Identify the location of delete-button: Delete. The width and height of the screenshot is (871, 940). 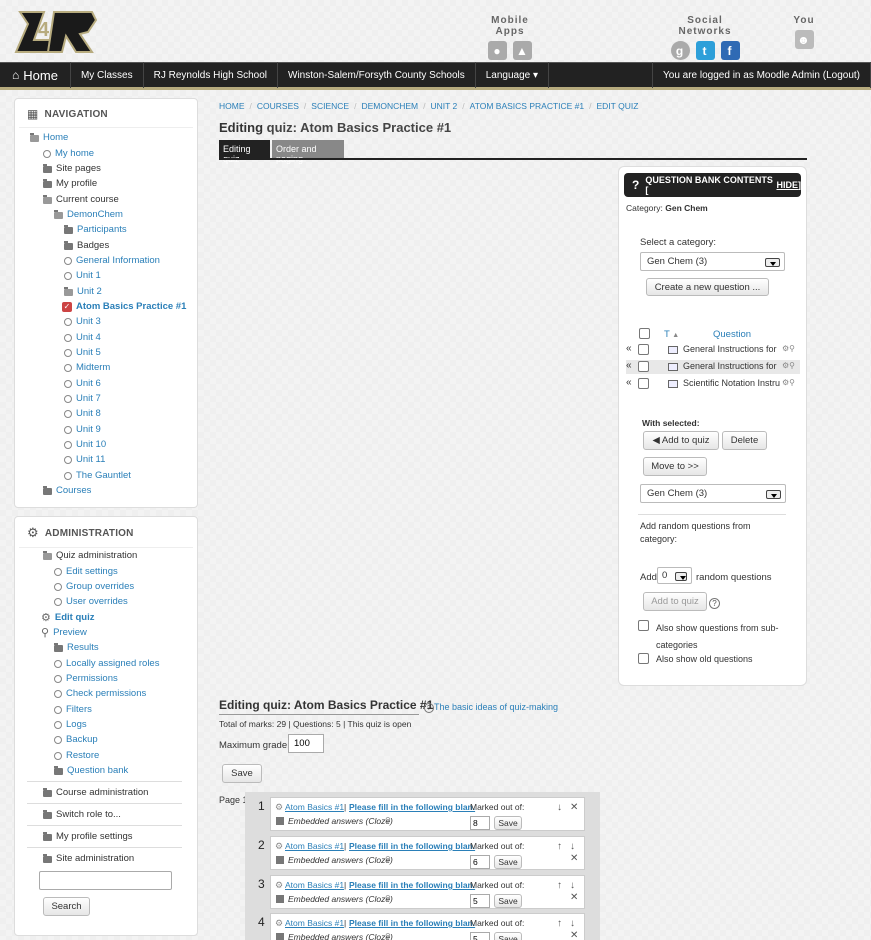
(744, 440).